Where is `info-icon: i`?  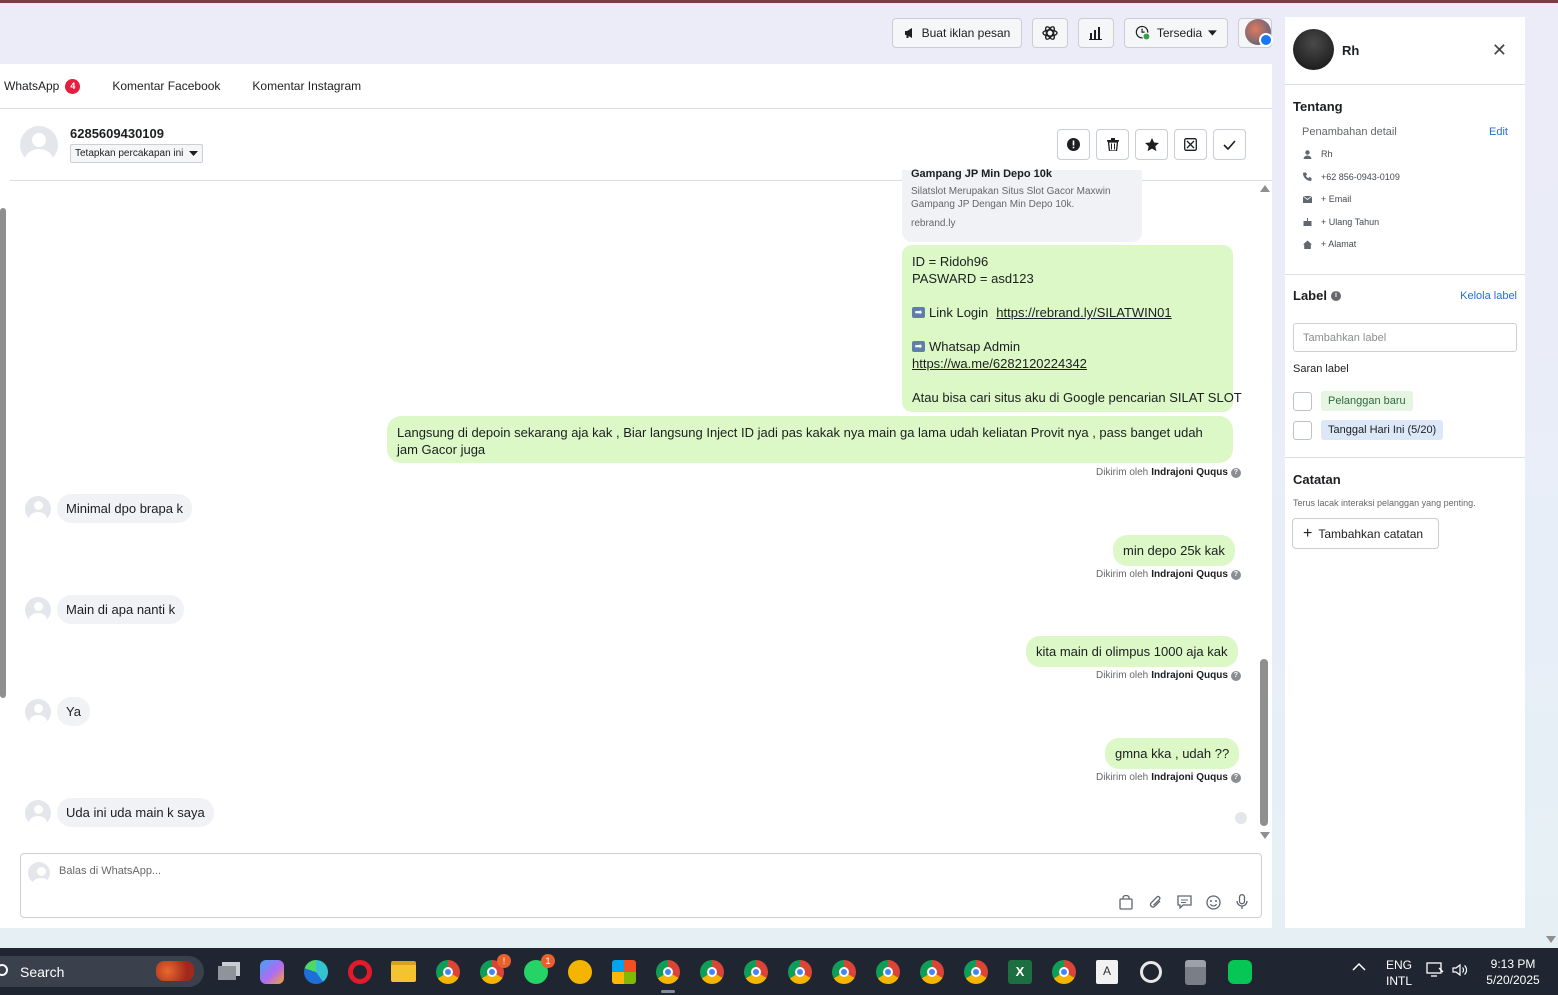 info-icon: i is located at coordinates (1335, 295).